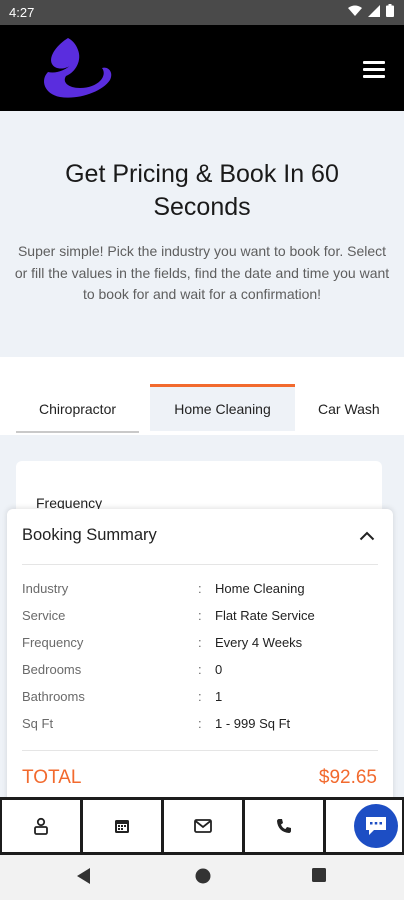 This screenshot has width=404, height=900. I want to click on nav-calendar-button, so click(122, 826).